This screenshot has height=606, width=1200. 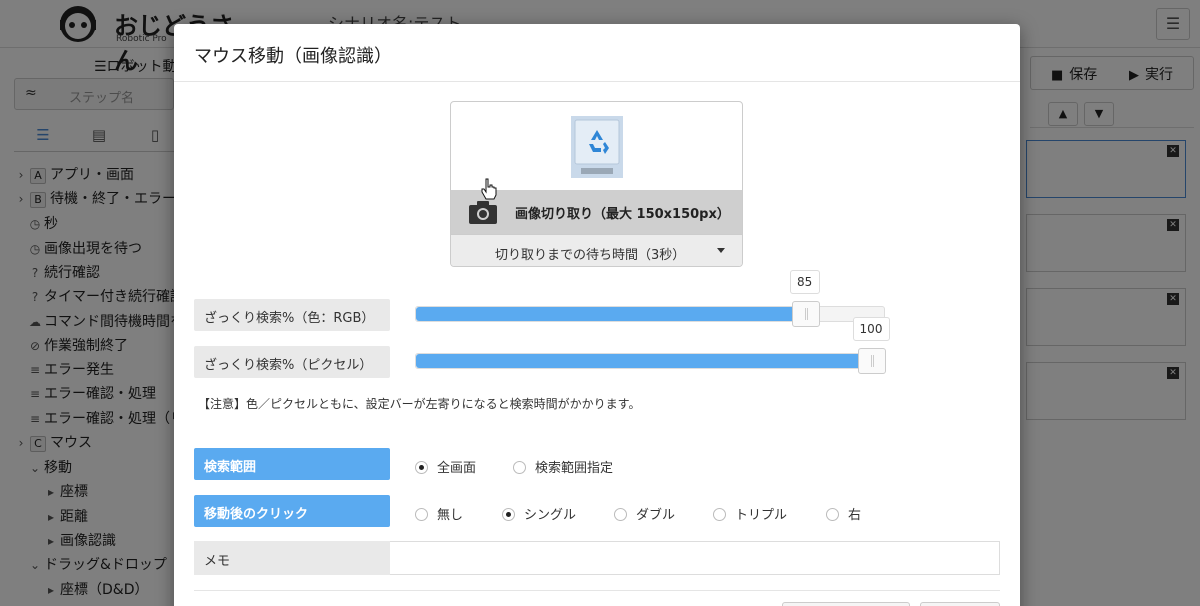 What do you see at coordinates (419, 404) in the screenshot?
I see `search-time-note: 【注意】色／ピクセルともに、設定バーが左寄りになると検索時間がかかります。` at bounding box center [419, 404].